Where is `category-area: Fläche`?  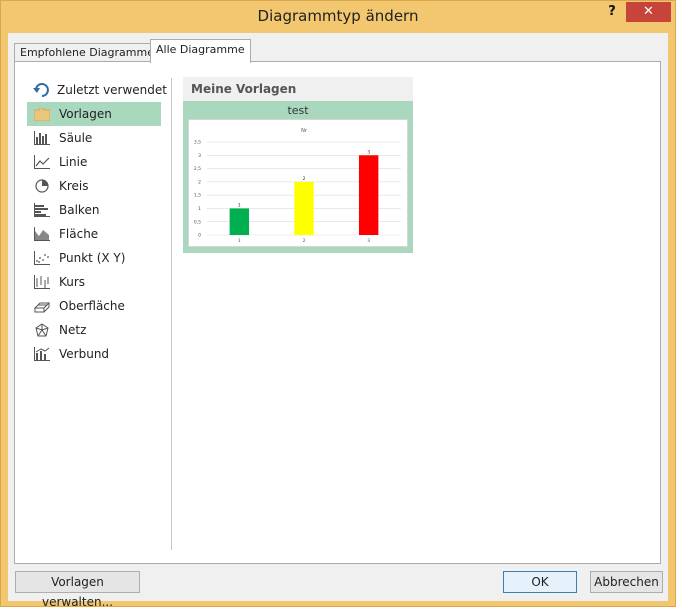 category-area: Fläche is located at coordinates (94, 234).